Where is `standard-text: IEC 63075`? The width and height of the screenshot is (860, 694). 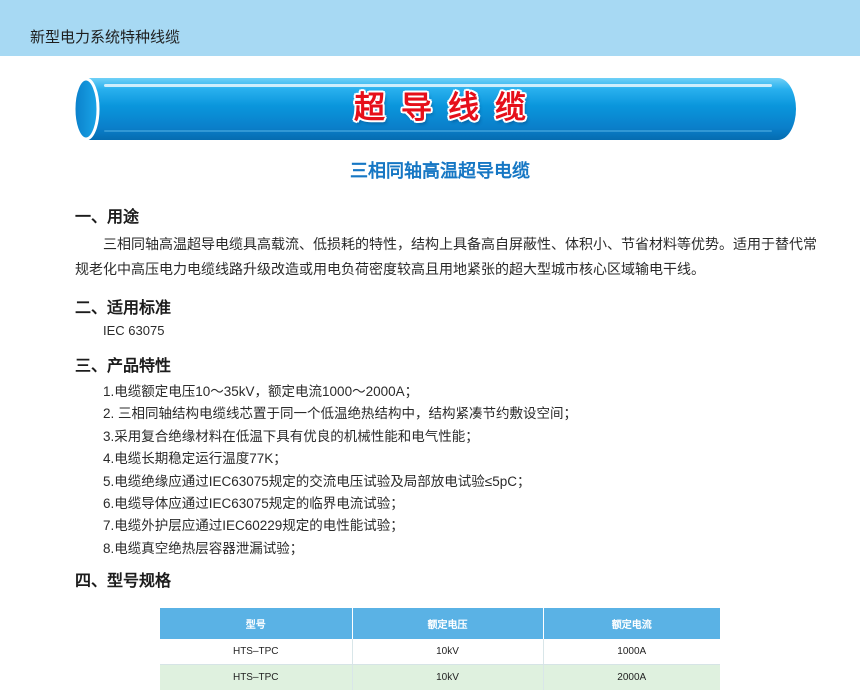
standard-text: IEC 63075 is located at coordinates (134, 330).